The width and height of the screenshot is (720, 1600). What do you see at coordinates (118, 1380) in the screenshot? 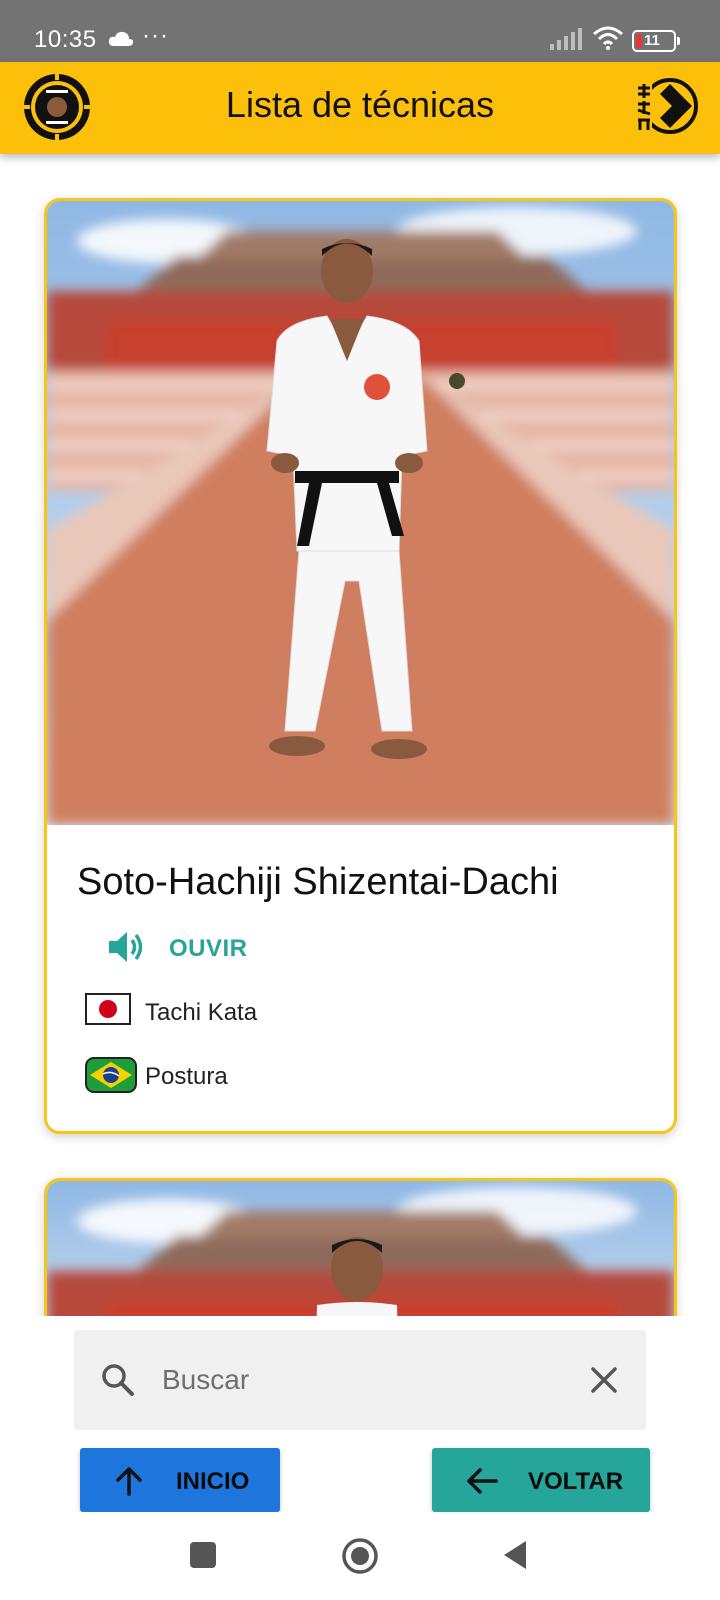
I see `search-icon` at bounding box center [118, 1380].